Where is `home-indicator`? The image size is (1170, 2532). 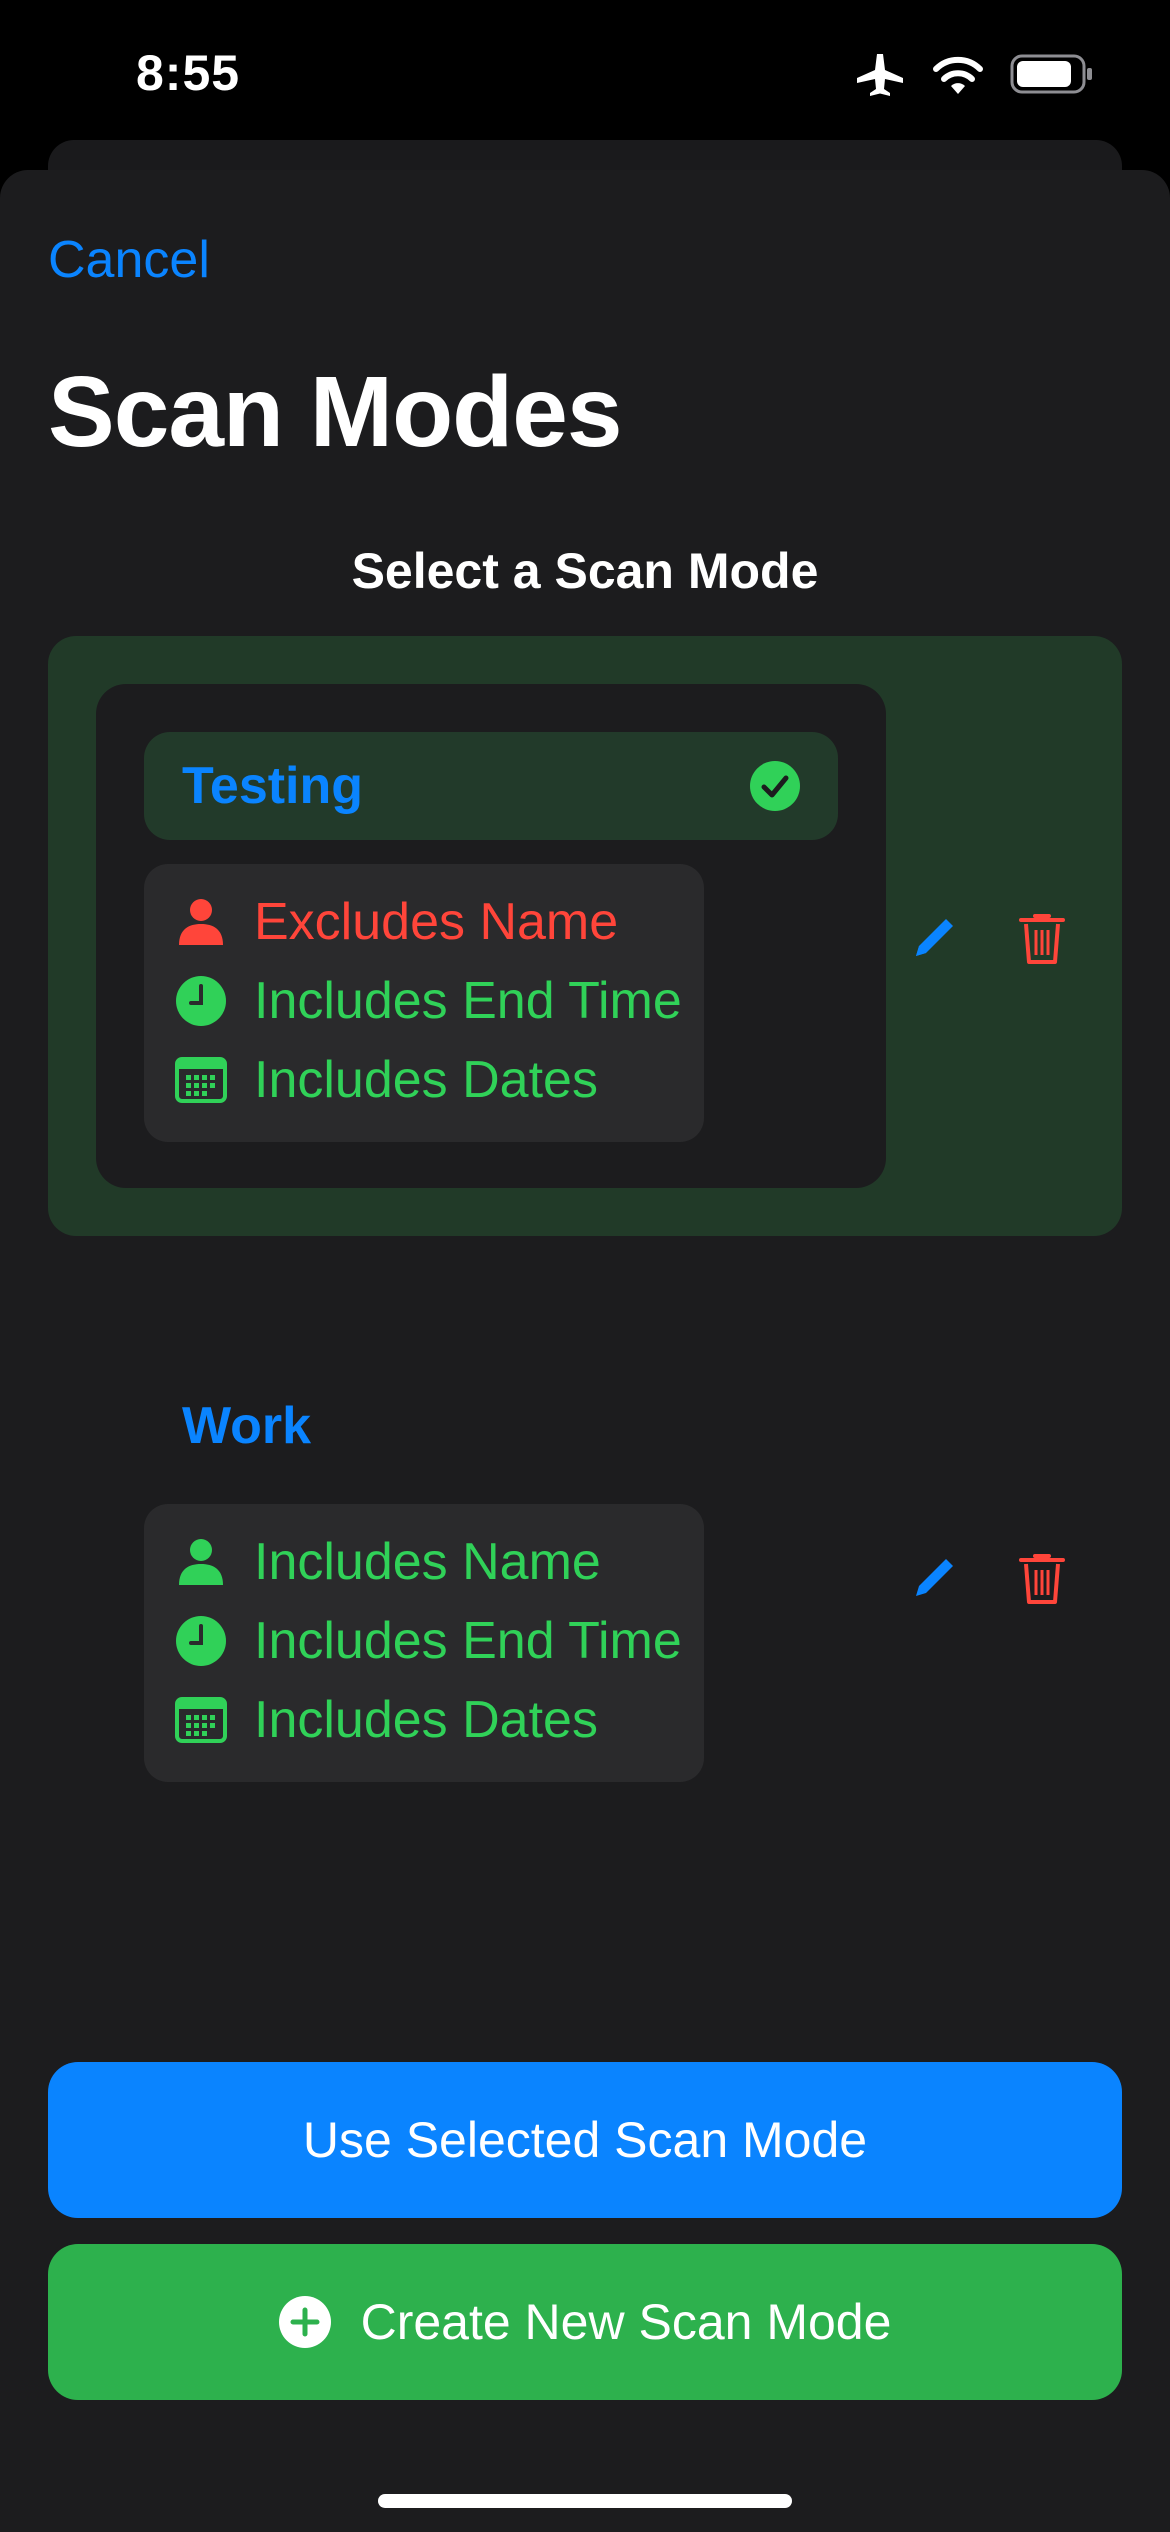
home-indicator is located at coordinates (585, 2501).